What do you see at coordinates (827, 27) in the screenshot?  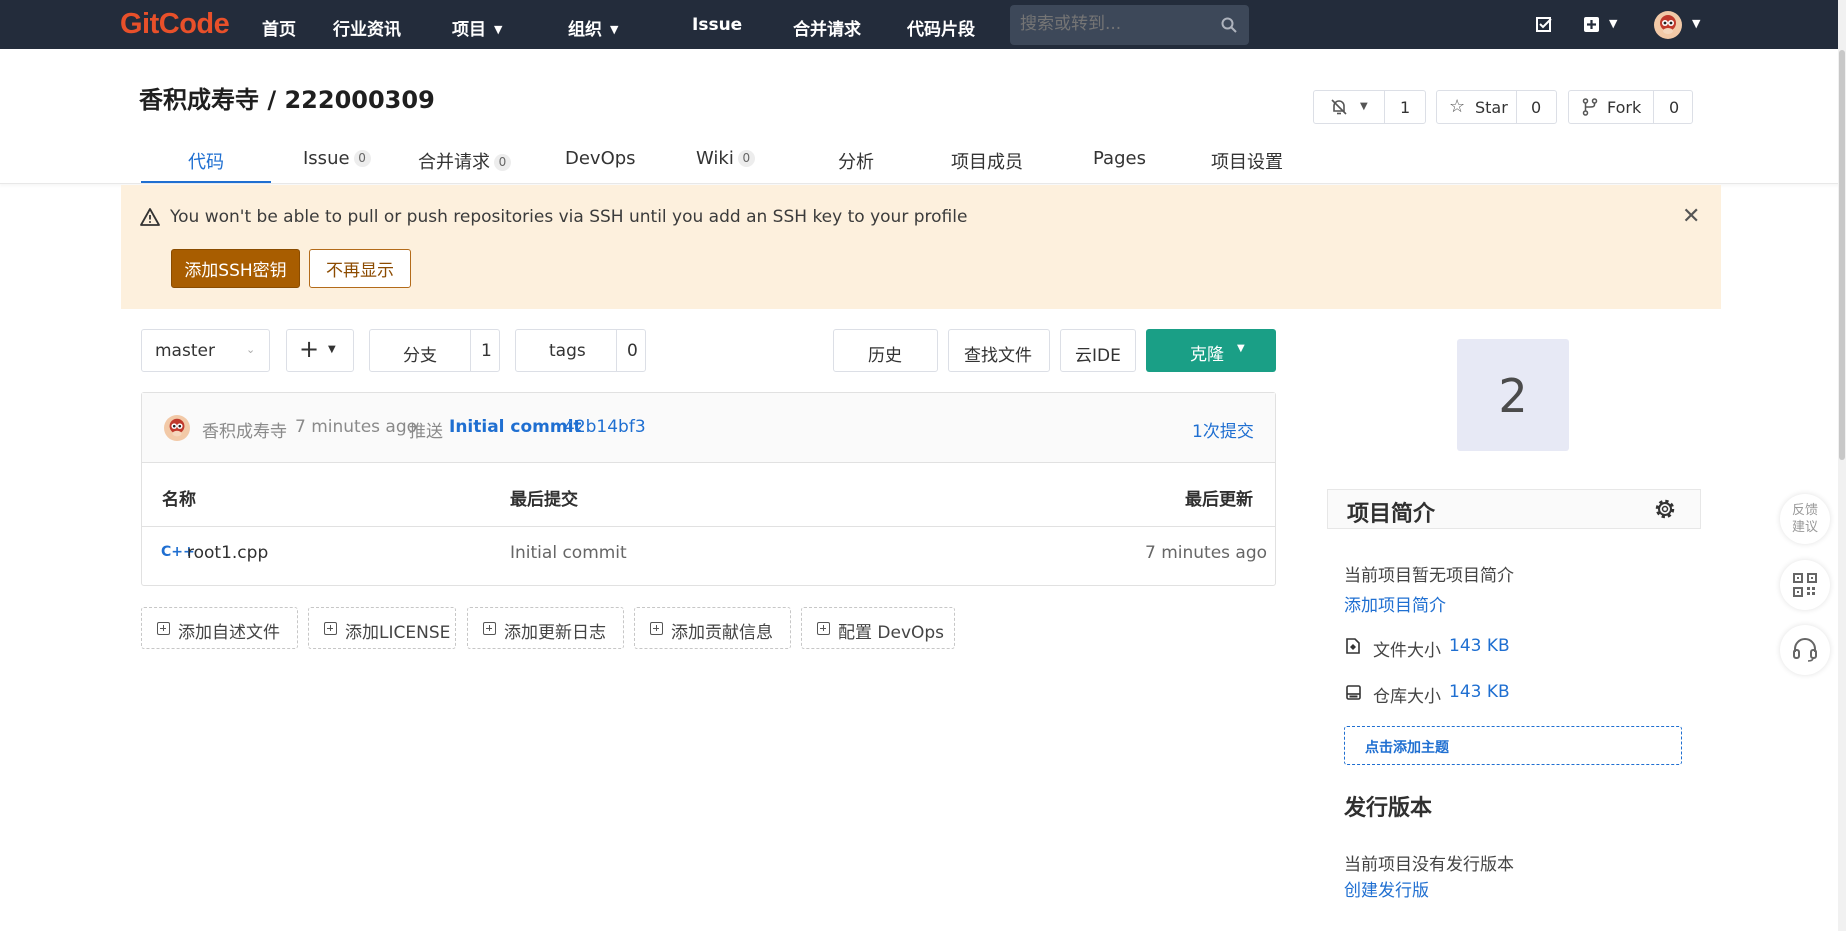 I see `nav-merge-requests: 合并请求` at bounding box center [827, 27].